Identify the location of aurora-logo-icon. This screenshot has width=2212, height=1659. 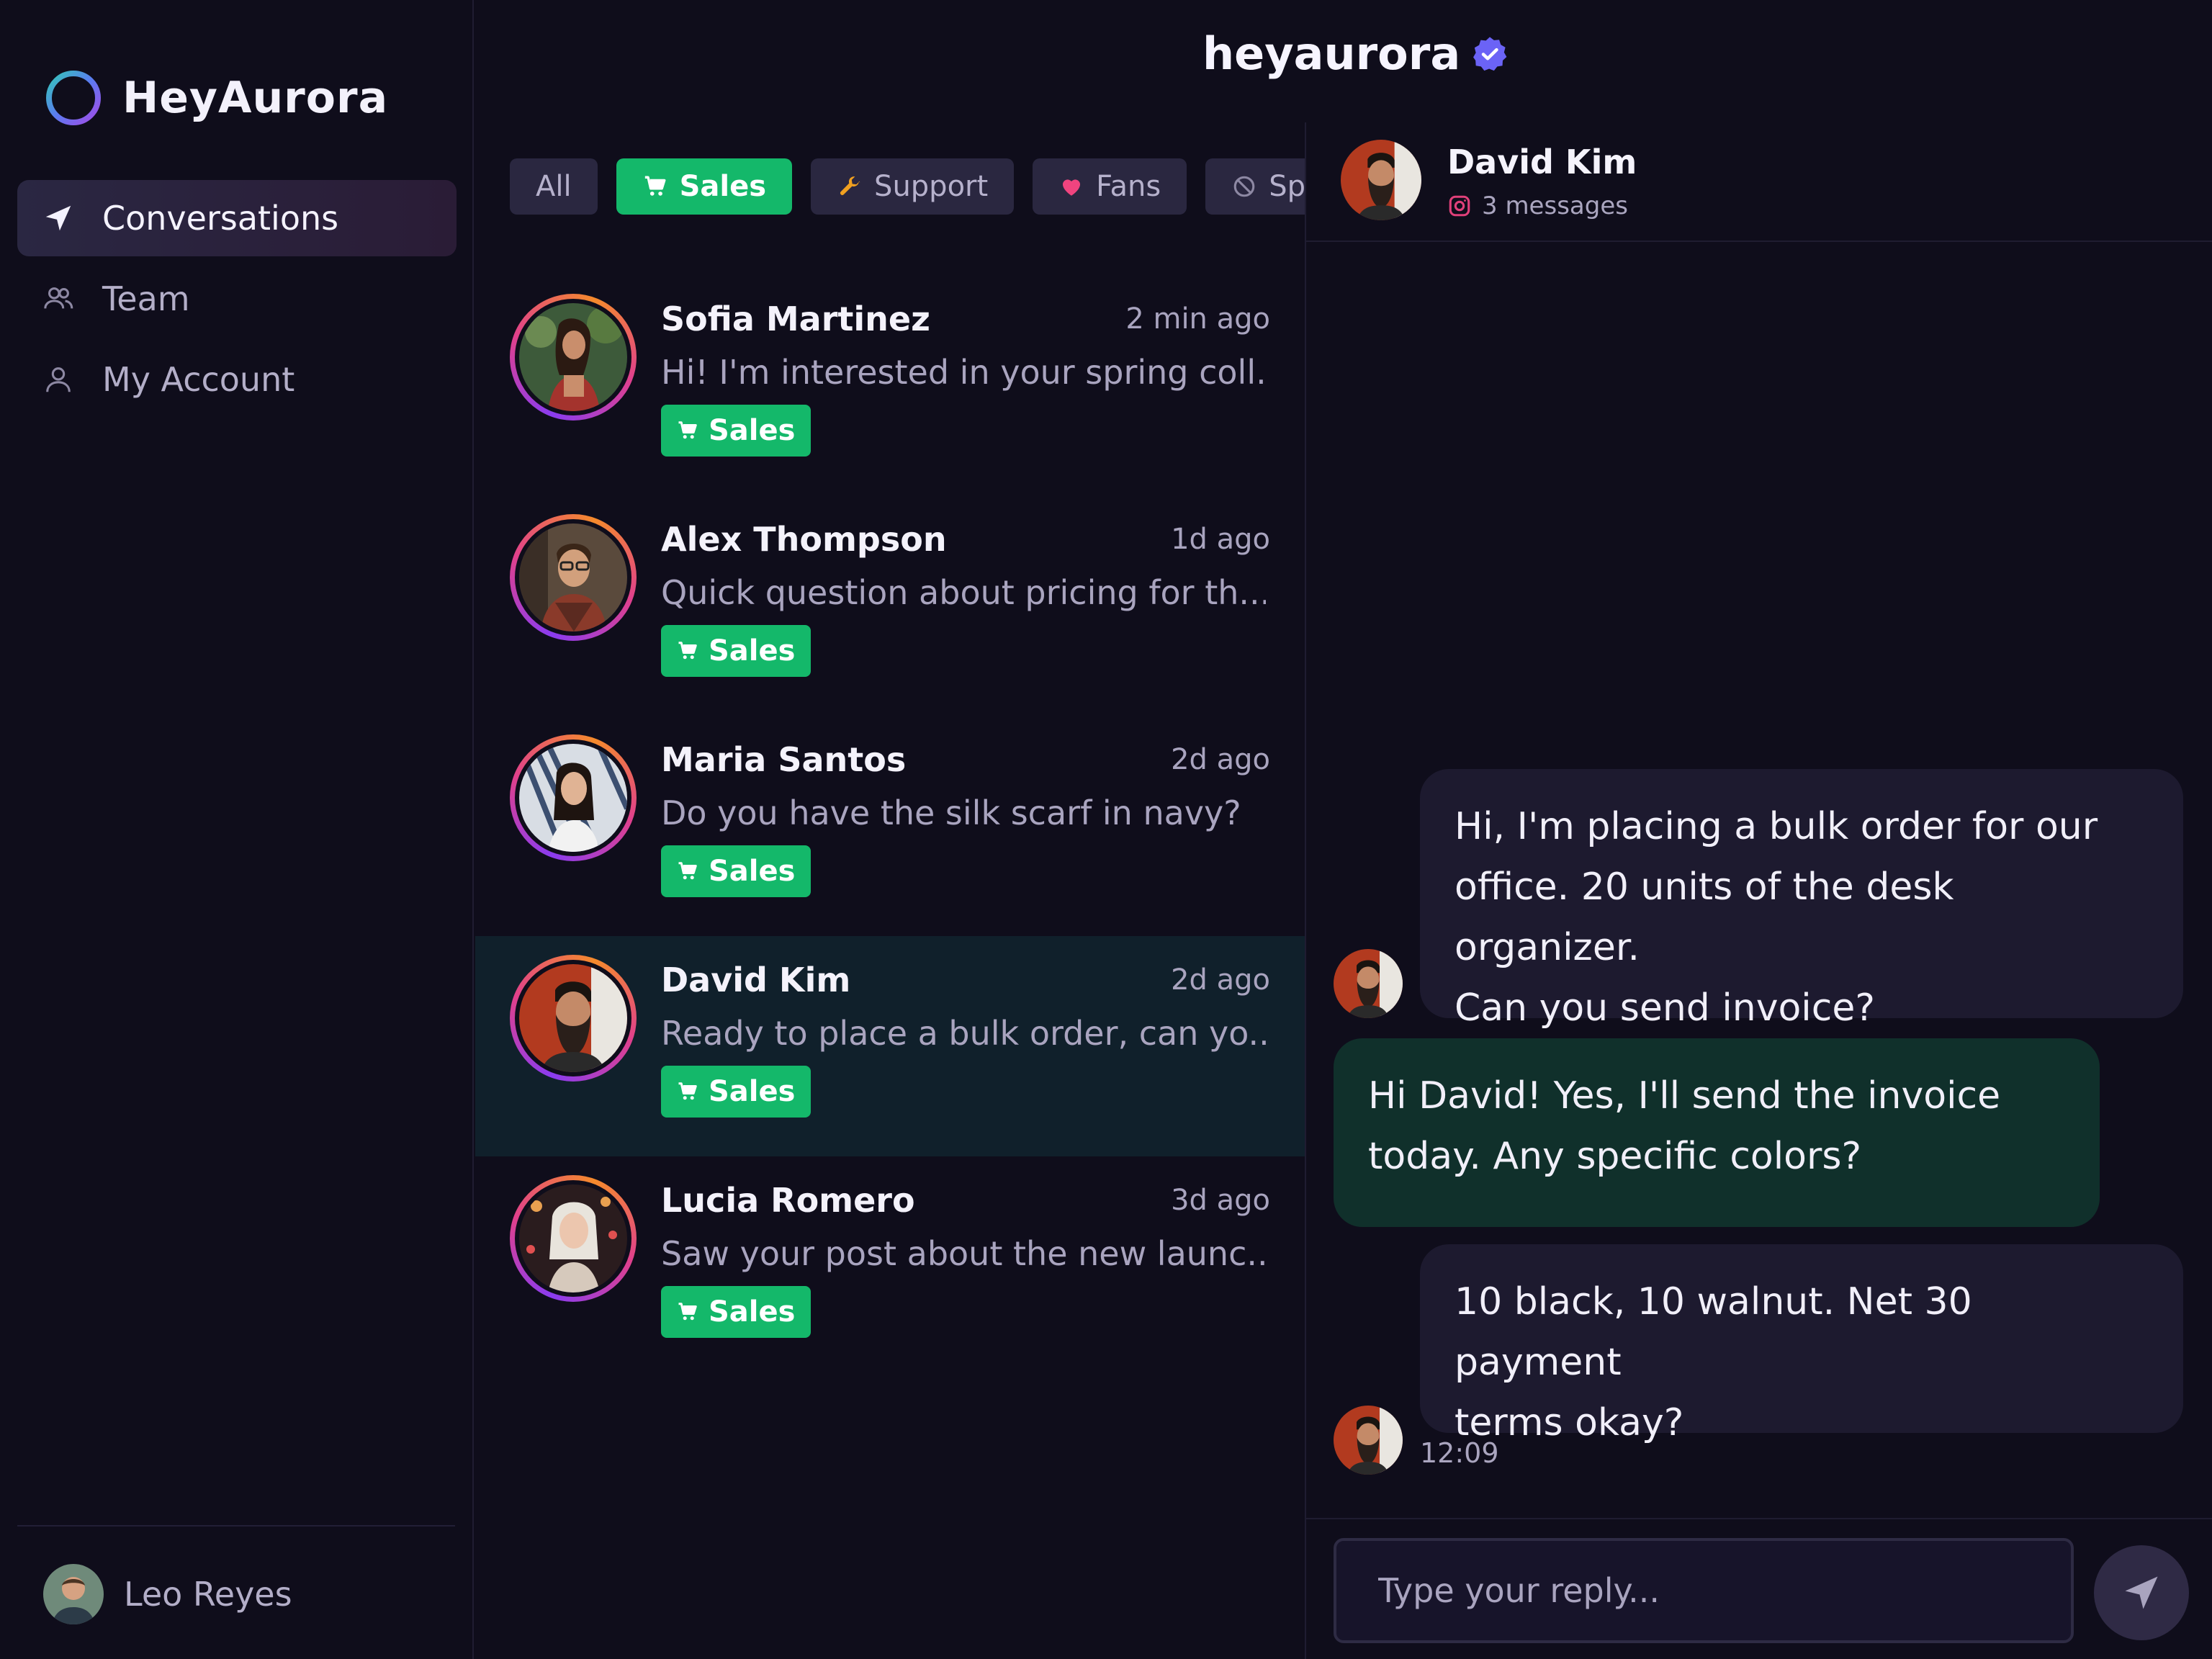
(73, 98).